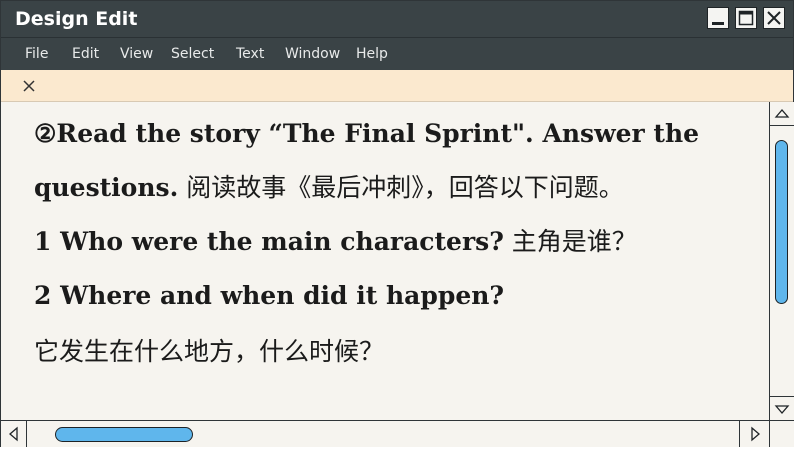  I want to click on text-line-3: 1 Who were the main characters? 主角是谁？, so click(335, 242).